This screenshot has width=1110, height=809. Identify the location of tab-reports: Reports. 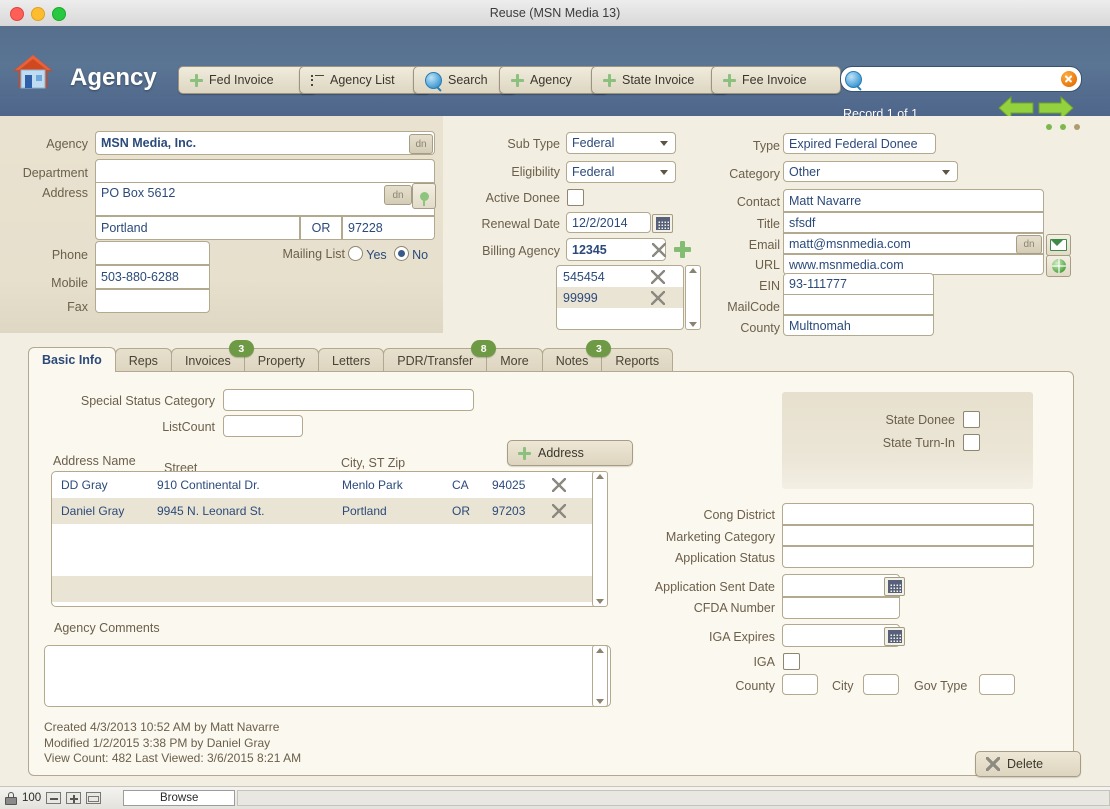
(637, 360).